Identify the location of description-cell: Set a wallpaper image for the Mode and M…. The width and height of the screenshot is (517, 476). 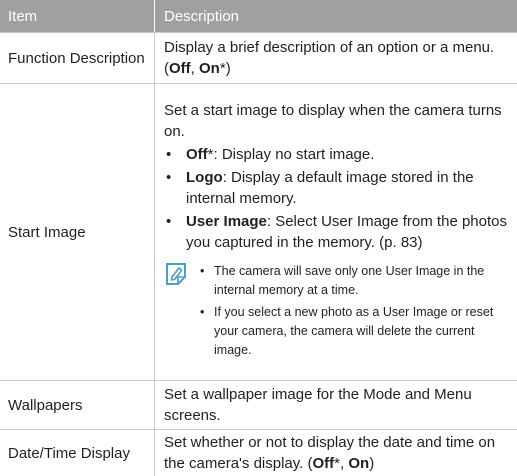
(335, 405).